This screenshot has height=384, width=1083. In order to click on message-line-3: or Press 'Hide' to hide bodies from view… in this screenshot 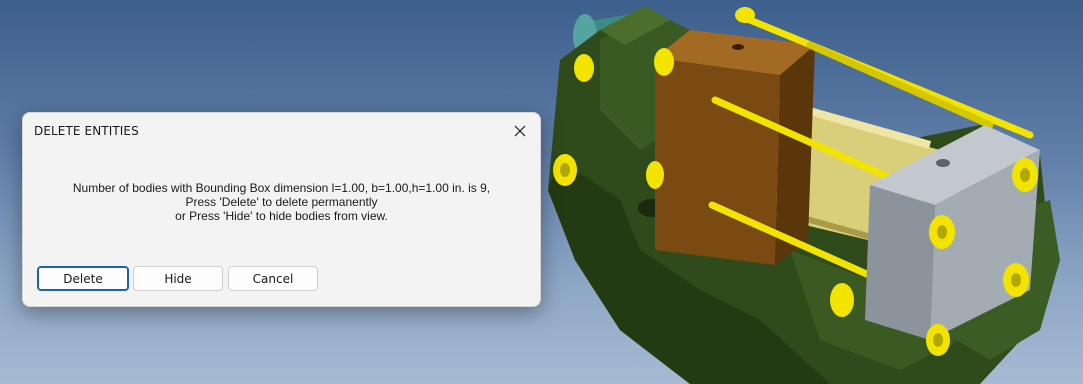, I will do `click(281, 216)`.